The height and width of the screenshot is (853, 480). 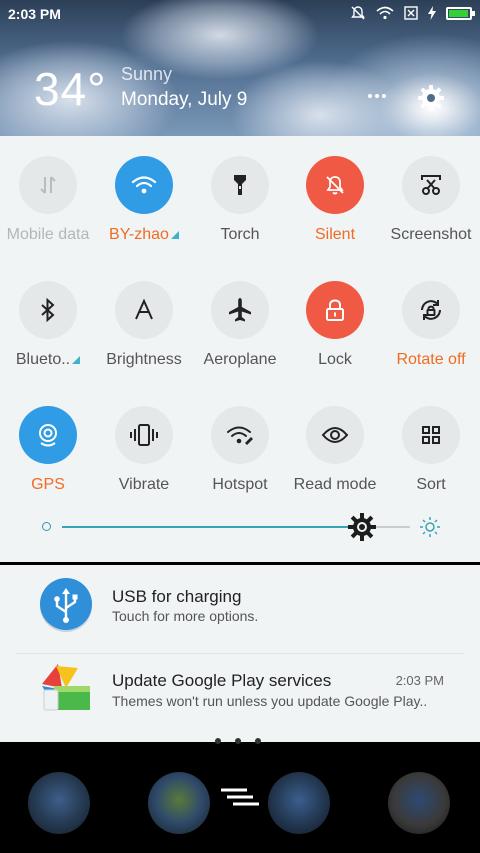 What do you see at coordinates (299, 803) in the screenshot?
I see `messages-app-icon` at bounding box center [299, 803].